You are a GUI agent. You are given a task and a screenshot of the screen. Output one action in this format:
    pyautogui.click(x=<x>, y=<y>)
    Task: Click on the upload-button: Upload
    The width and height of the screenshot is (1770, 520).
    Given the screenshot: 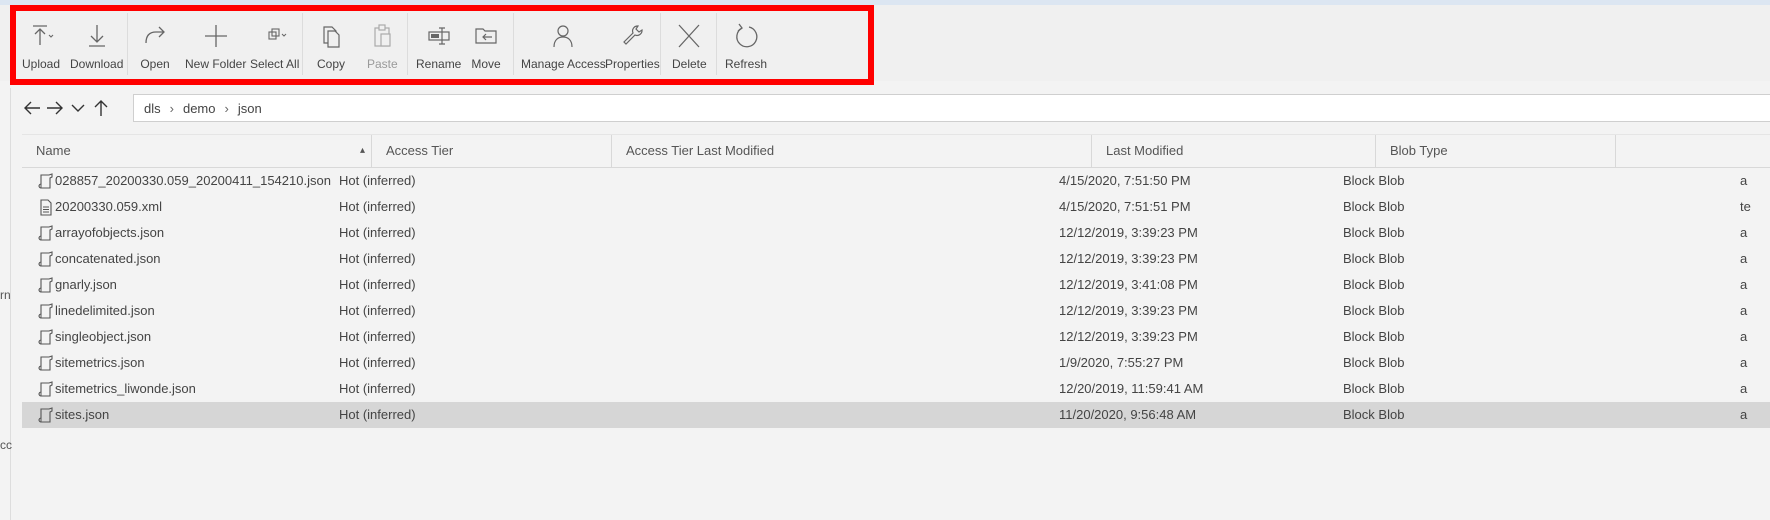 What is the action you would take?
    pyautogui.click(x=41, y=48)
    